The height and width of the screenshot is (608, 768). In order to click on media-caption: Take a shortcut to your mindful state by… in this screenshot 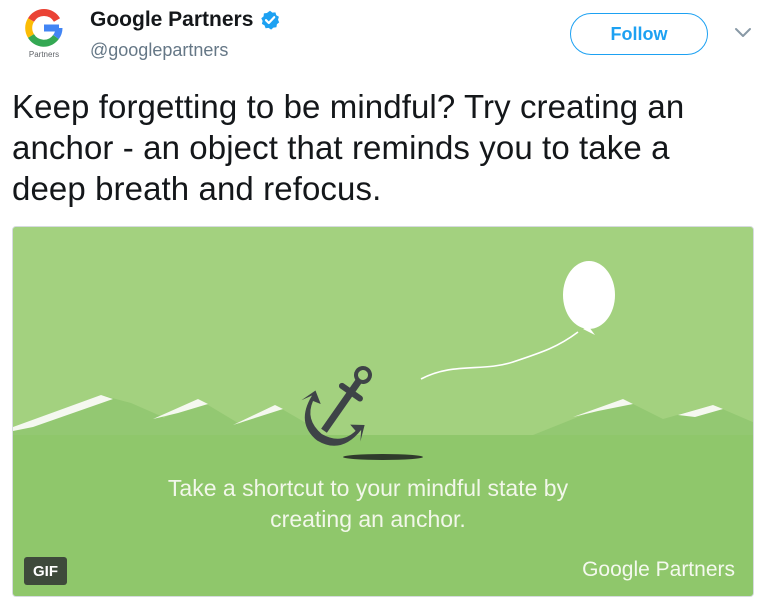, I will do `click(368, 503)`.